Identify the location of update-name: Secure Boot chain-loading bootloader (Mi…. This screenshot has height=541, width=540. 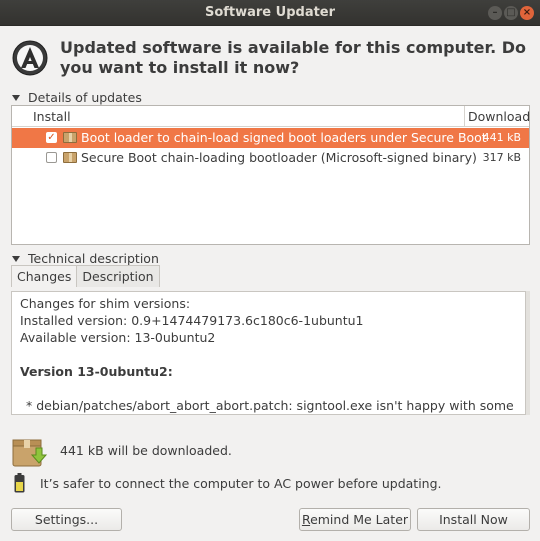
(279, 157).